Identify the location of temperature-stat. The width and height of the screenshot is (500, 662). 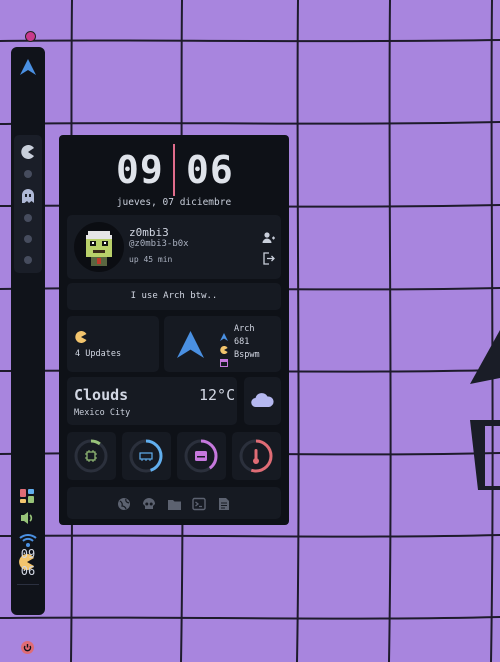
(256, 456).